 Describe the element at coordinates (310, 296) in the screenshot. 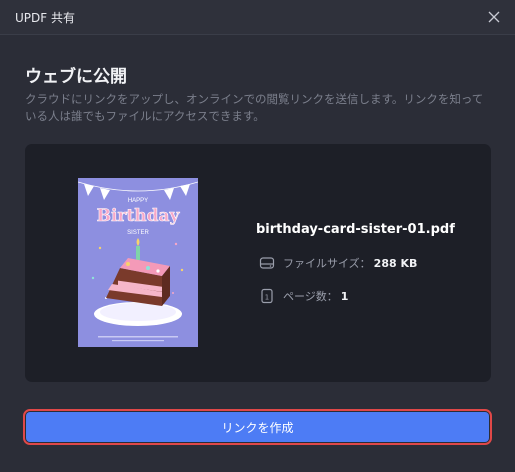

I see `page-count-label: ページ数：` at that location.